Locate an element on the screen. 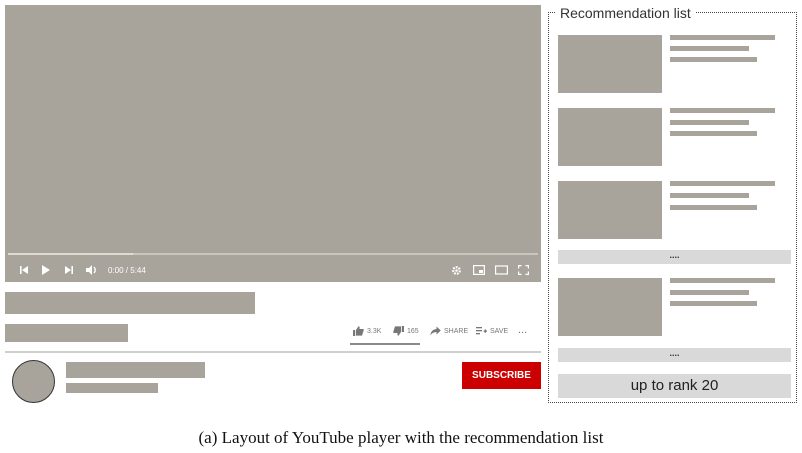  dislike-count: 165 is located at coordinates (413, 331).